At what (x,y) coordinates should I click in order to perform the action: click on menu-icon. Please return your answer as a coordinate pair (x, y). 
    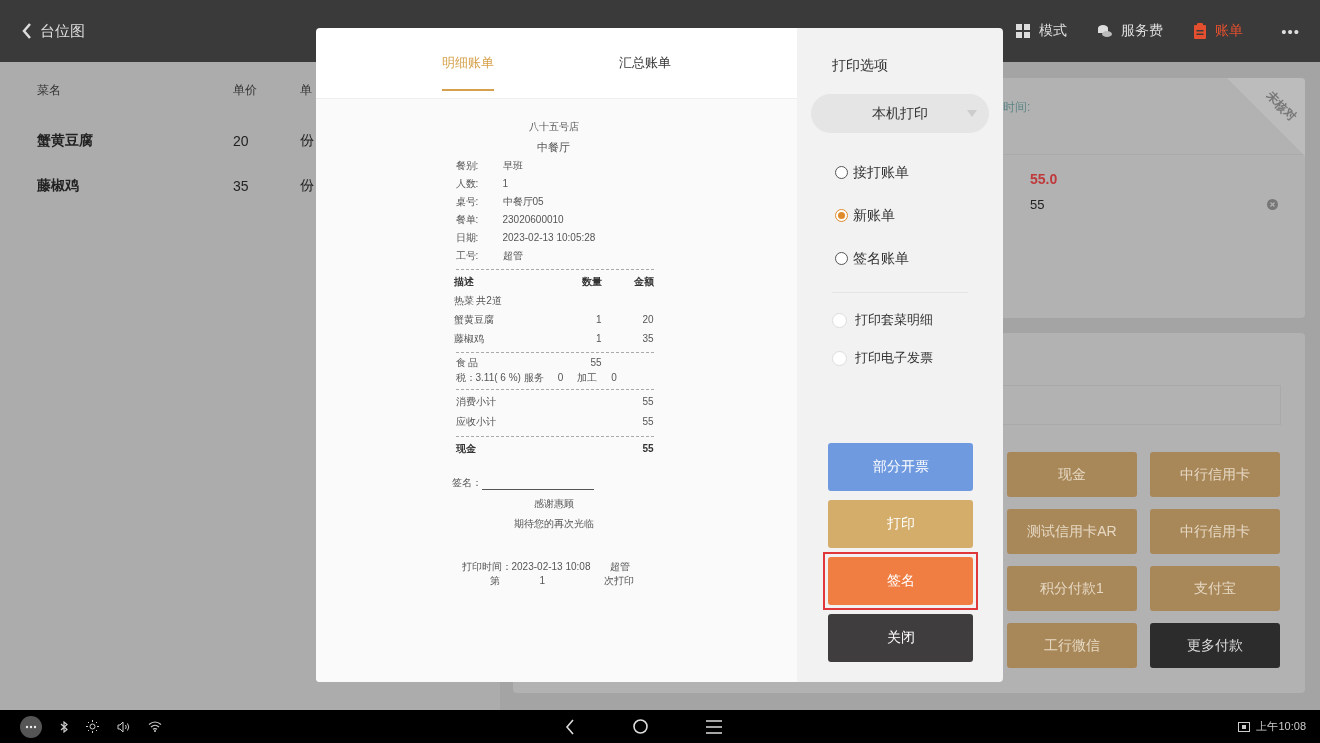
    Looking at the image, I should click on (714, 726).